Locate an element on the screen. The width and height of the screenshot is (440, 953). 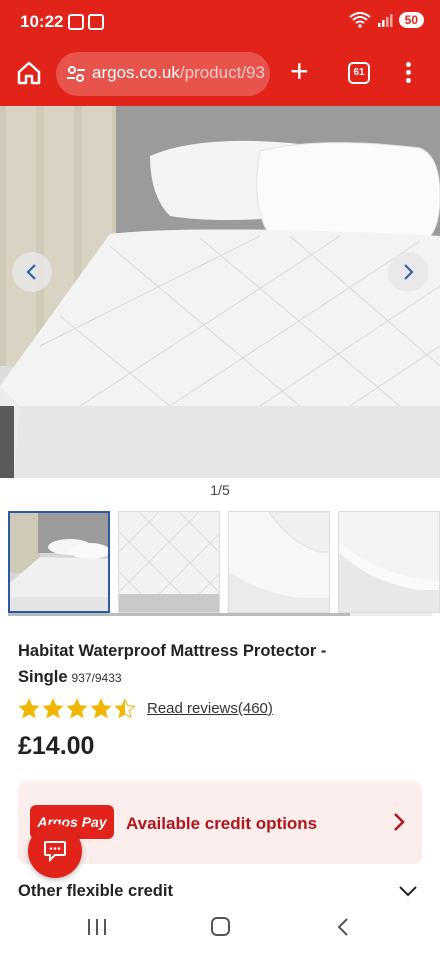
url-host: argos.co.uk is located at coordinates (136, 72).